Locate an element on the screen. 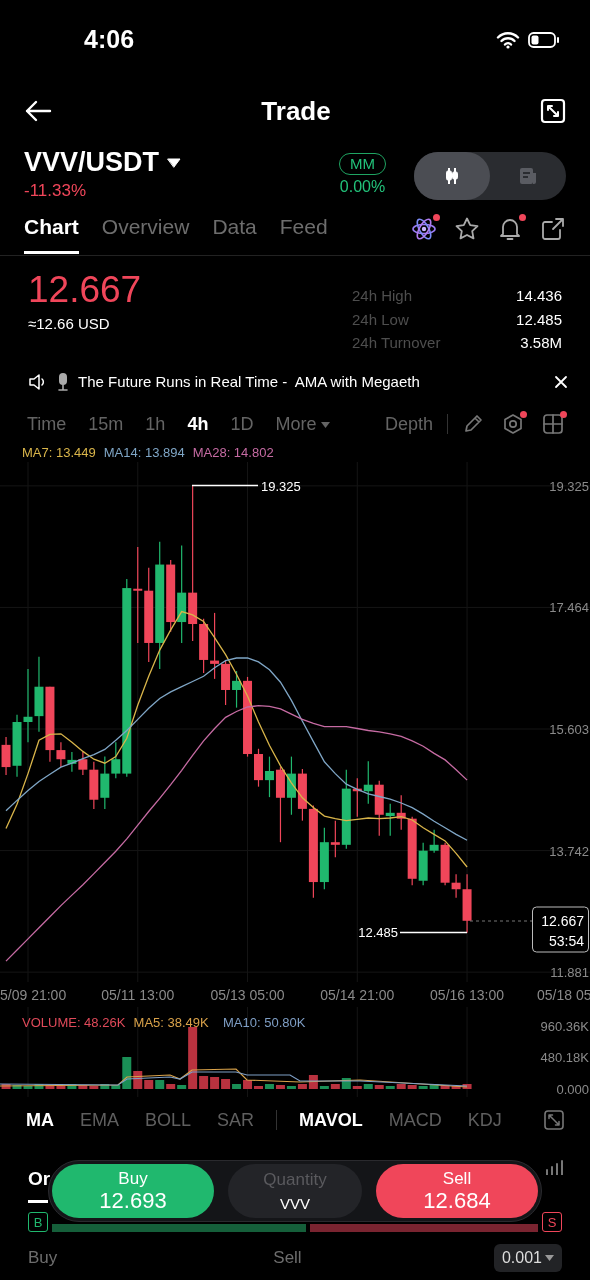 This screenshot has height=1280, width=590. axis-label: 11.881 is located at coordinates (569, 973).